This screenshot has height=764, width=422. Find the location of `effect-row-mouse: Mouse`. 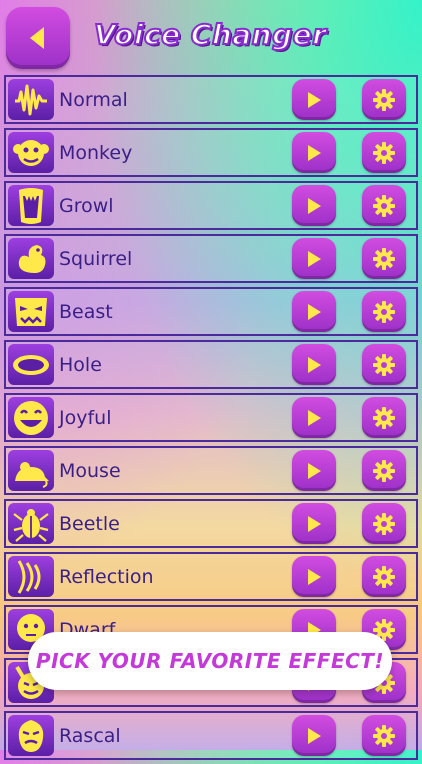

effect-row-mouse: Mouse is located at coordinates (211, 470).